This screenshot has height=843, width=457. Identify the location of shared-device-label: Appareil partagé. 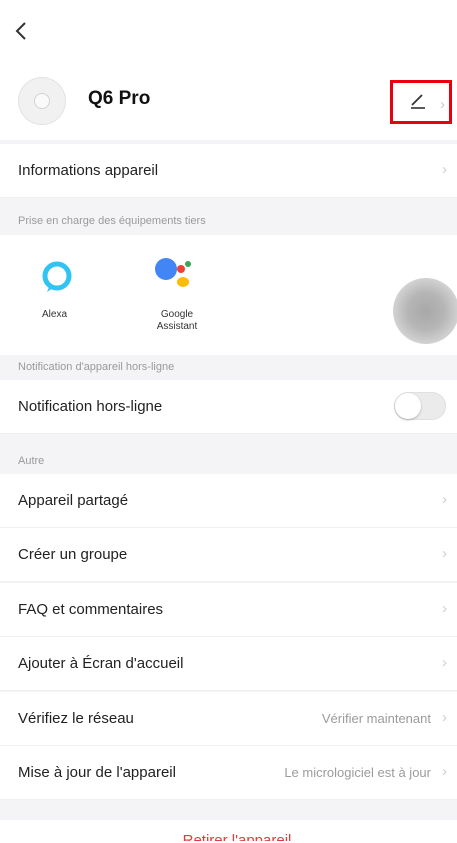
(73, 500).